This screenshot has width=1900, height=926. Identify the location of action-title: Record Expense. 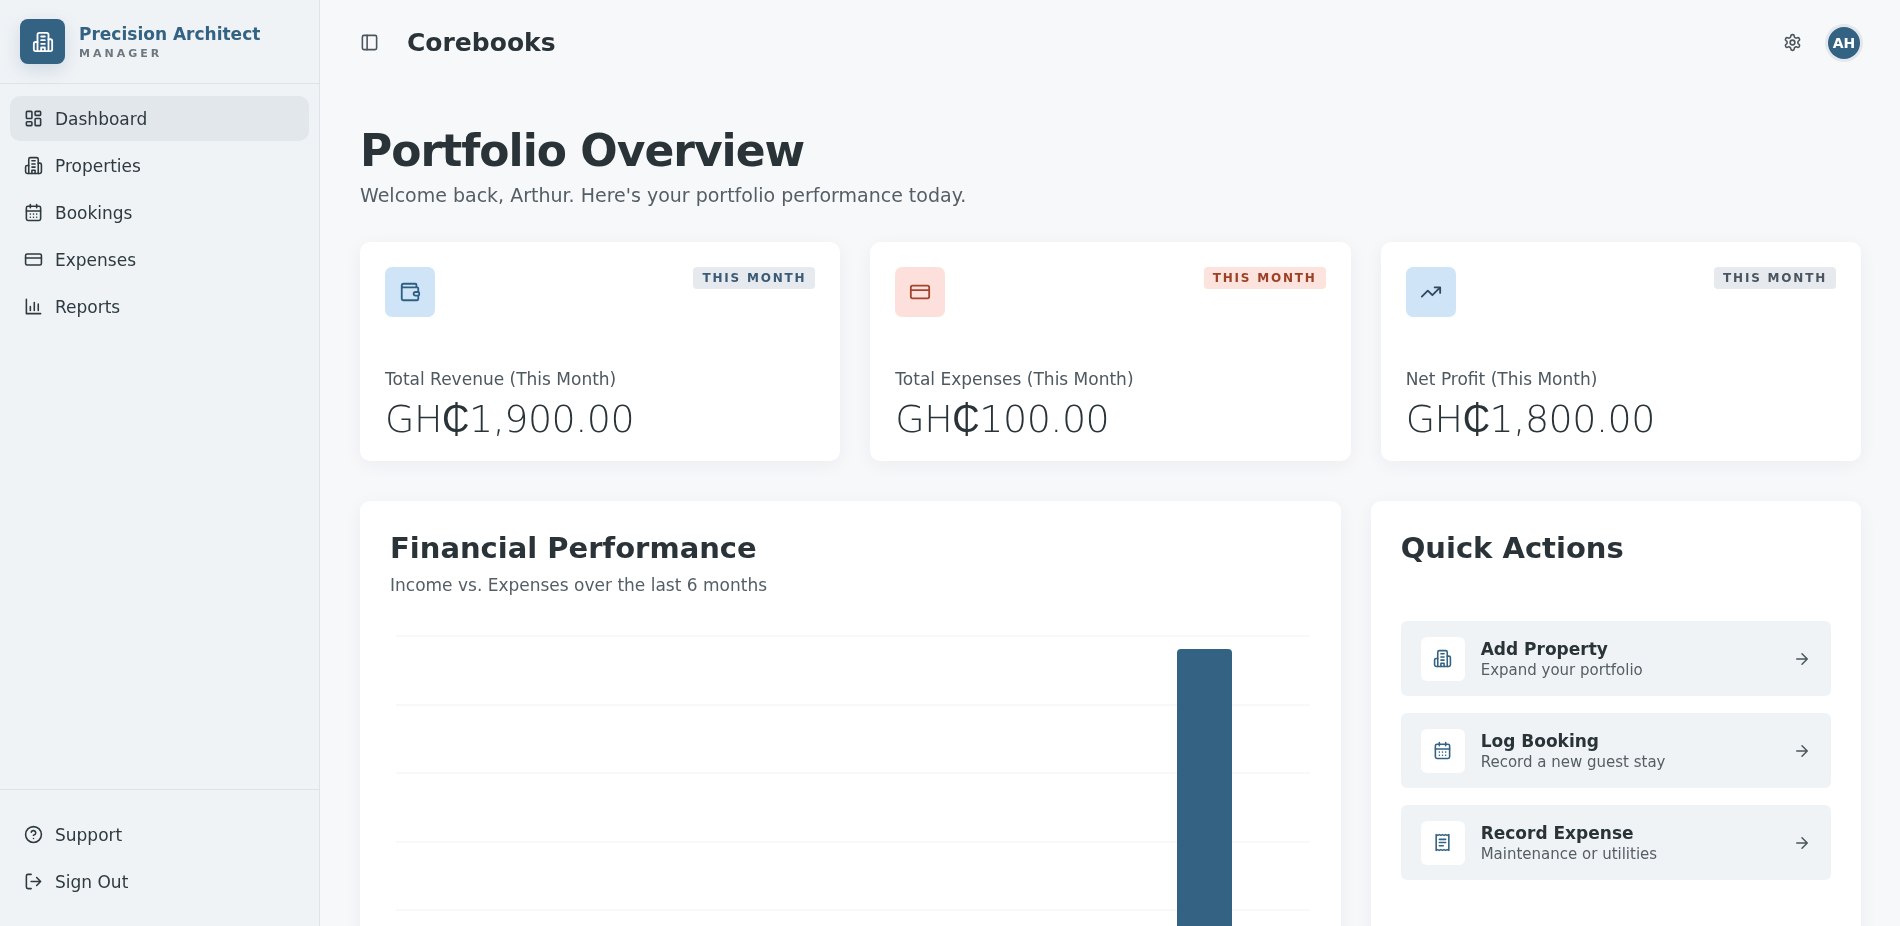
(1557, 832).